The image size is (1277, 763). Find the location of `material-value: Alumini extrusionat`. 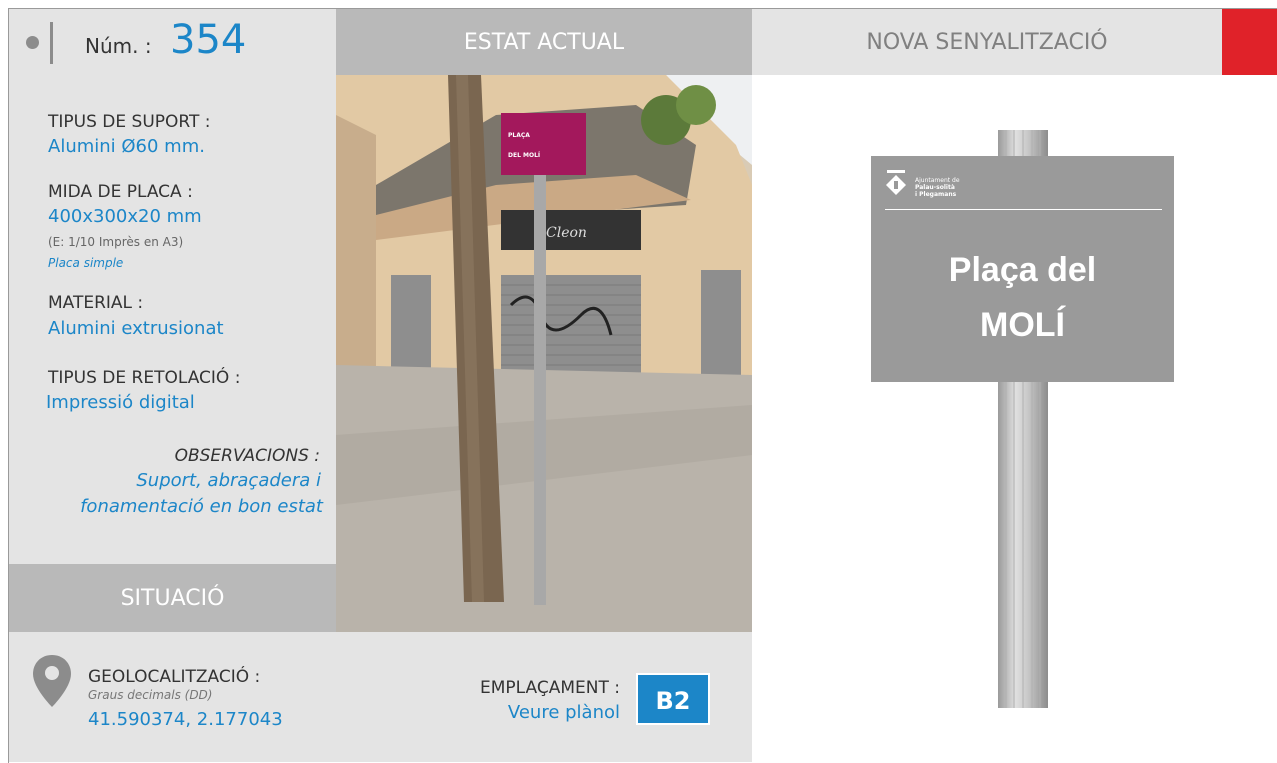

material-value: Alumini extrusionat is located at coordinates (136, 328).